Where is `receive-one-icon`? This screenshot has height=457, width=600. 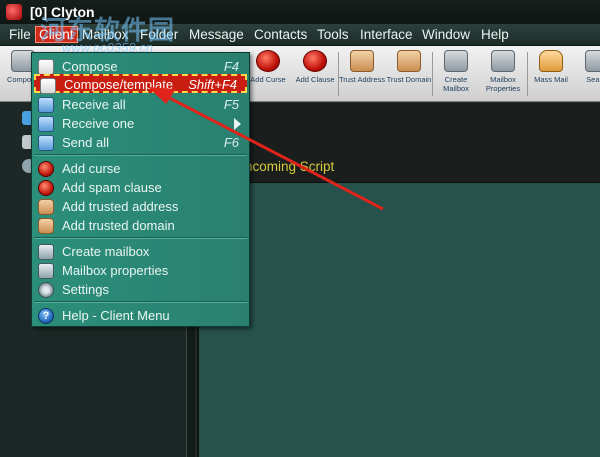
receive-one-icon is located at coordinates (46, 124).